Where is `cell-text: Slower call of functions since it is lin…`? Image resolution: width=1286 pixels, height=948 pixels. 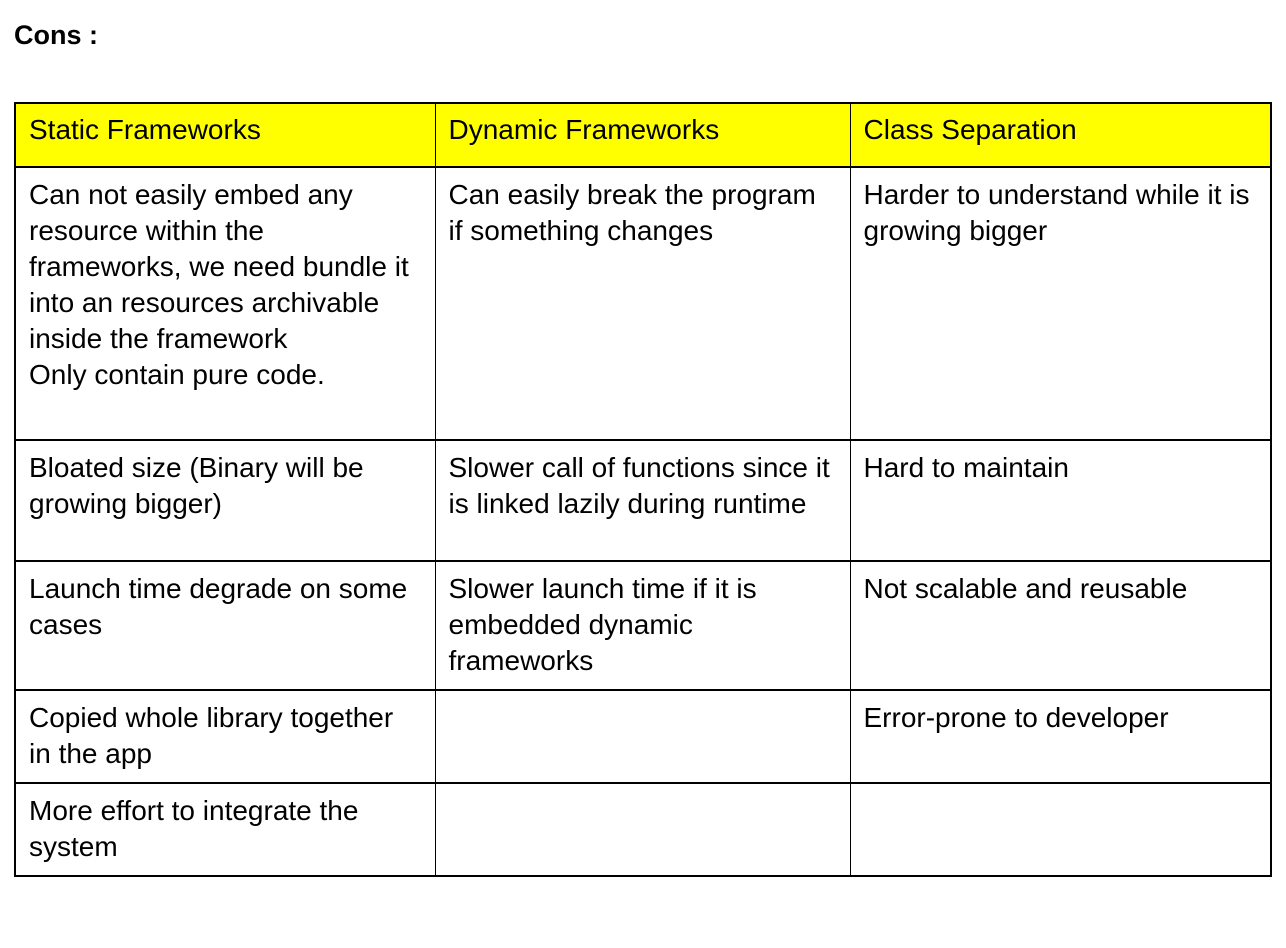
cell-text: Slower call of functions since it is lin… is located at coordinates (639, 485).